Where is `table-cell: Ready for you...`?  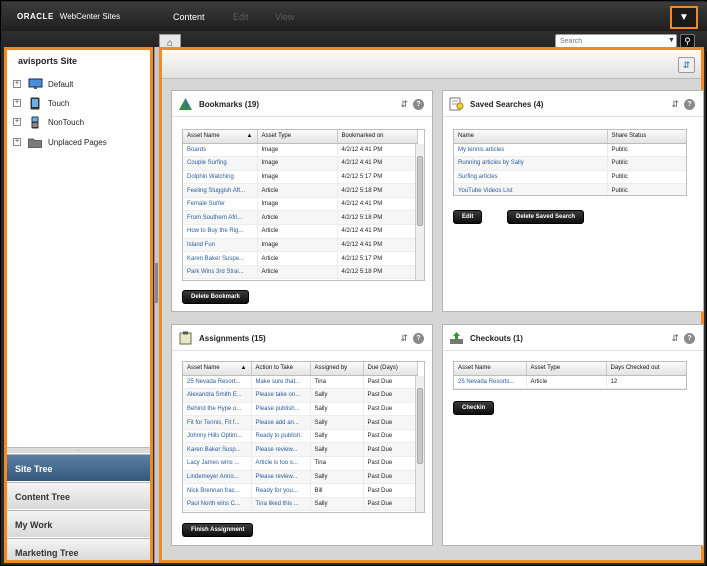 table-cell: Ready for you... is located at coordinates (281, 490).